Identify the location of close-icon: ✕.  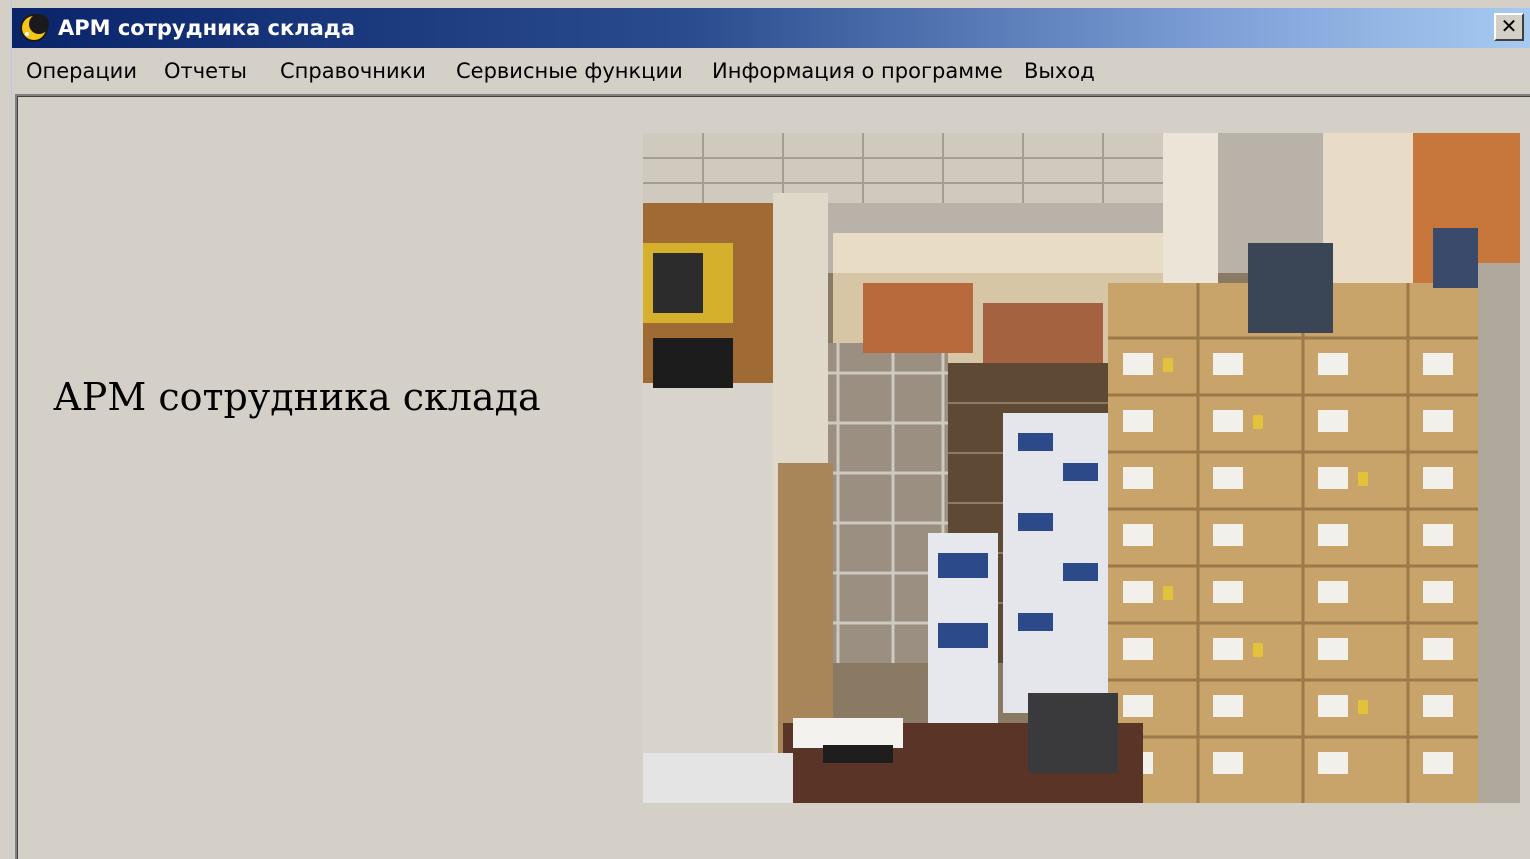
(1509, 26).